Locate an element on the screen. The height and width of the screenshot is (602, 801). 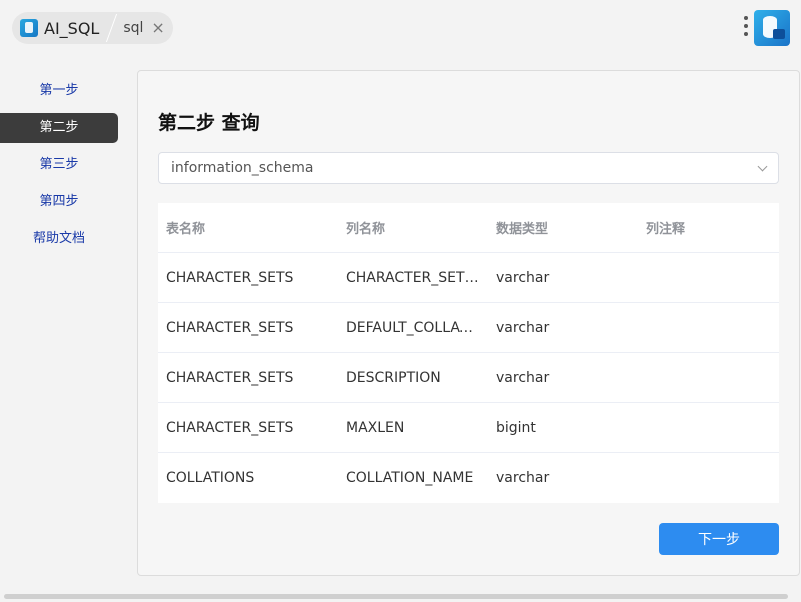
page-title: 第二步 查询 is located at coordinates (209, 123).